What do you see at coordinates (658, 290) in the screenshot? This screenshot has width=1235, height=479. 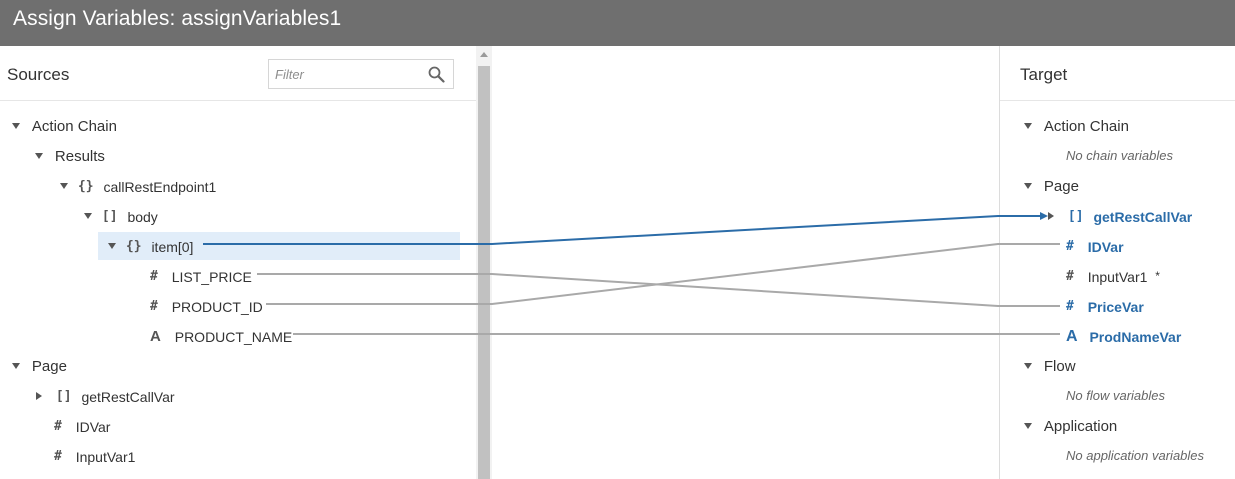 I see `mapping-link-listprice-to-pricevar` at bounding box center [658, 290].